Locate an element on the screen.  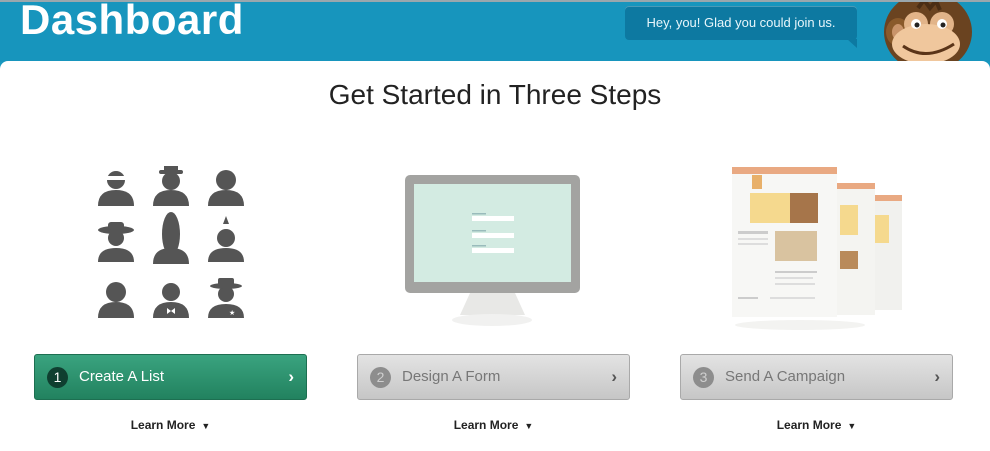
step-number-badge: 3 is located at coordinates (703, 377).